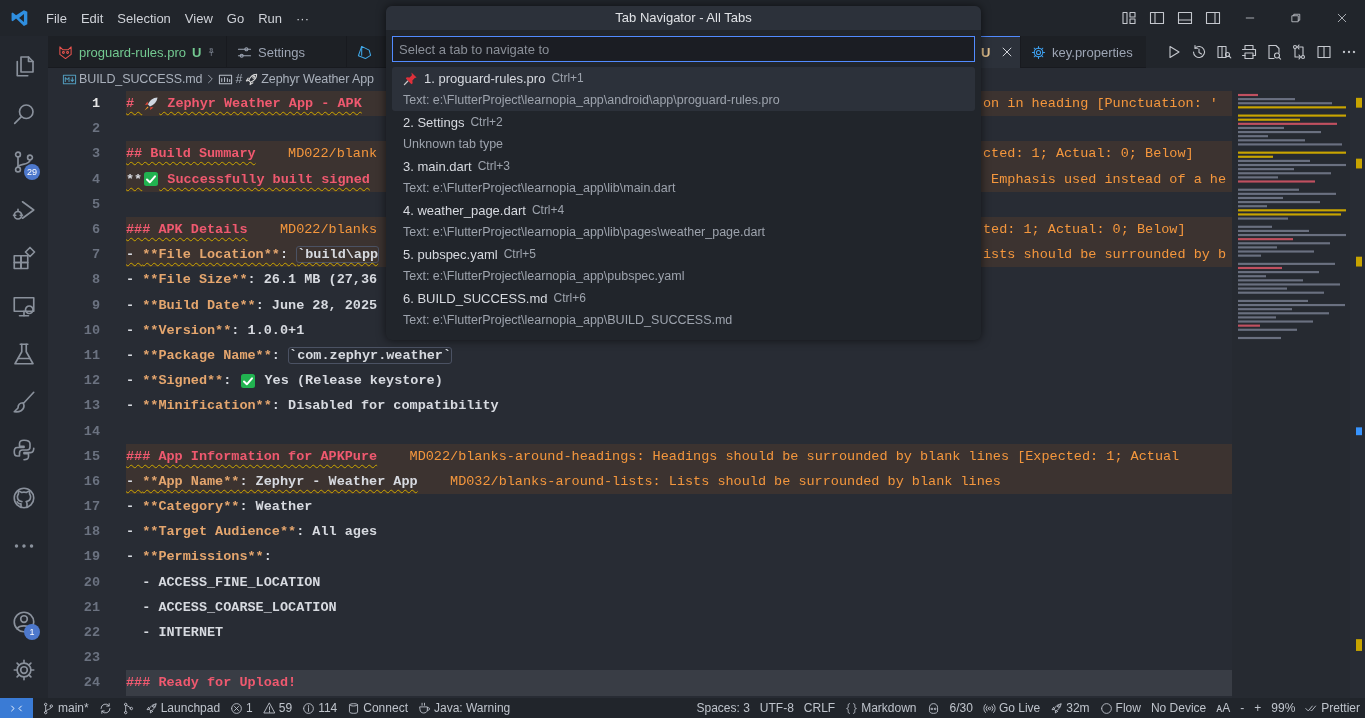  Describe the element at coordinates (424, 708) in the screenshot. I see `coffee-cup-icon` at that location.